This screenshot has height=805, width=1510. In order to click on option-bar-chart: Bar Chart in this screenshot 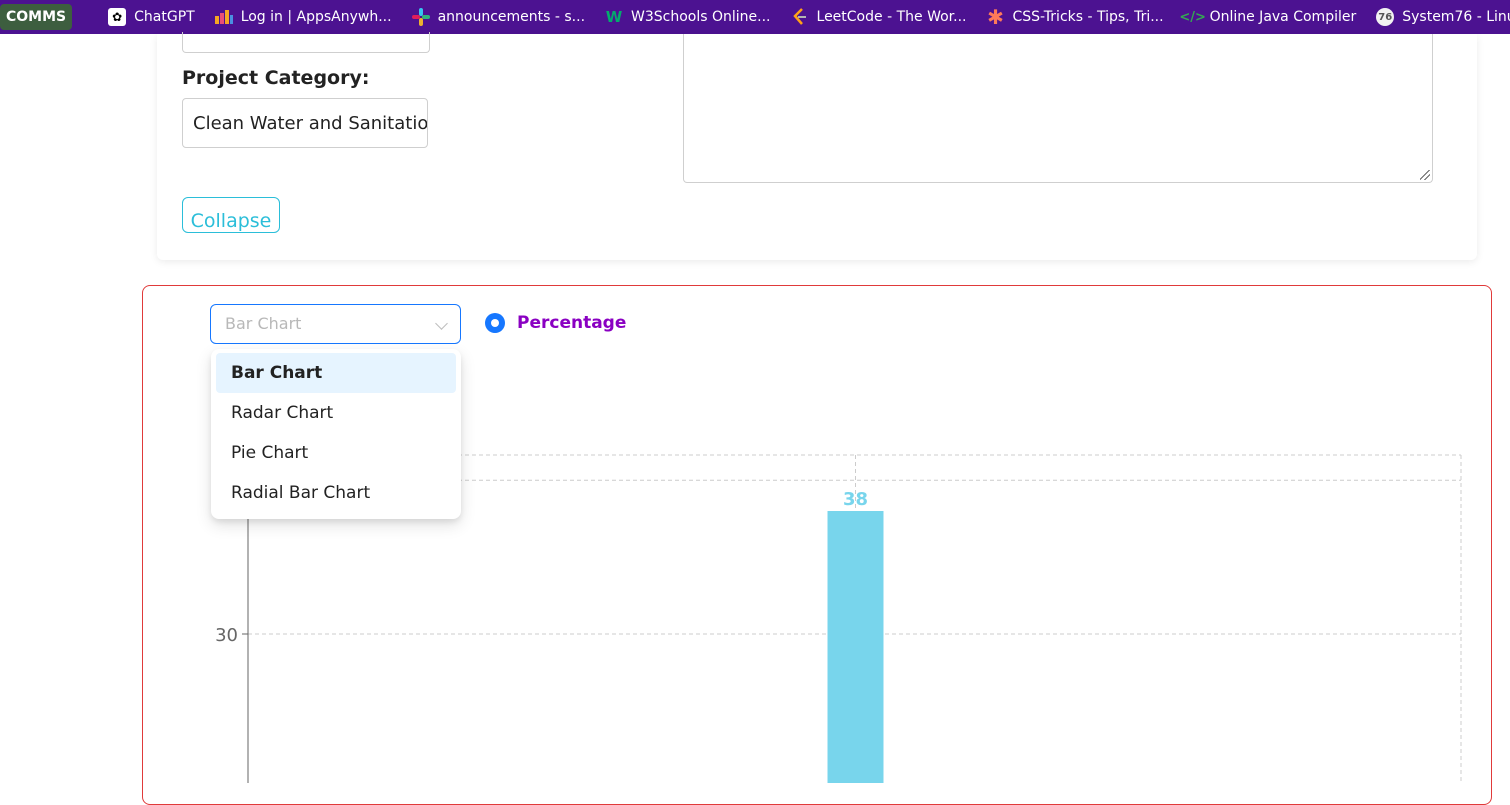, I will do `click(336, 373)`.